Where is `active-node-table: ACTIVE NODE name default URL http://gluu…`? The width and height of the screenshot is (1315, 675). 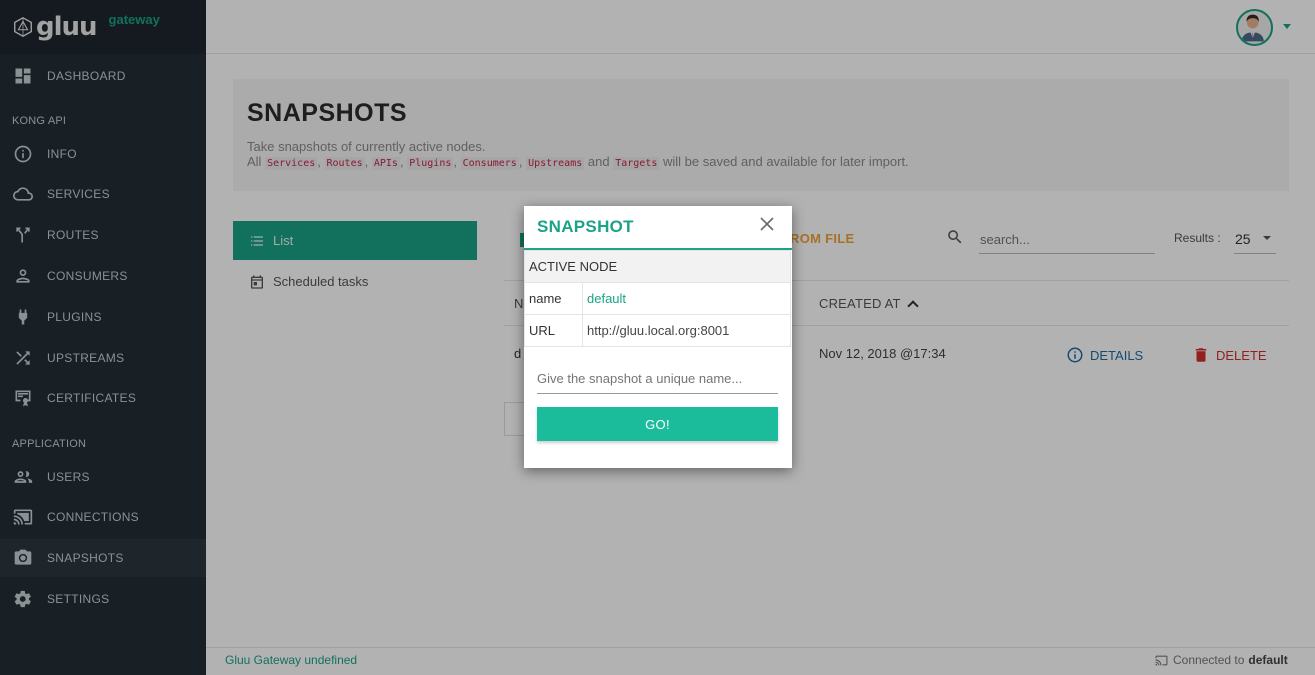 active-node-table: ACTIVE NODE name default URL http://gluu… is located at coordinates (657, 298).